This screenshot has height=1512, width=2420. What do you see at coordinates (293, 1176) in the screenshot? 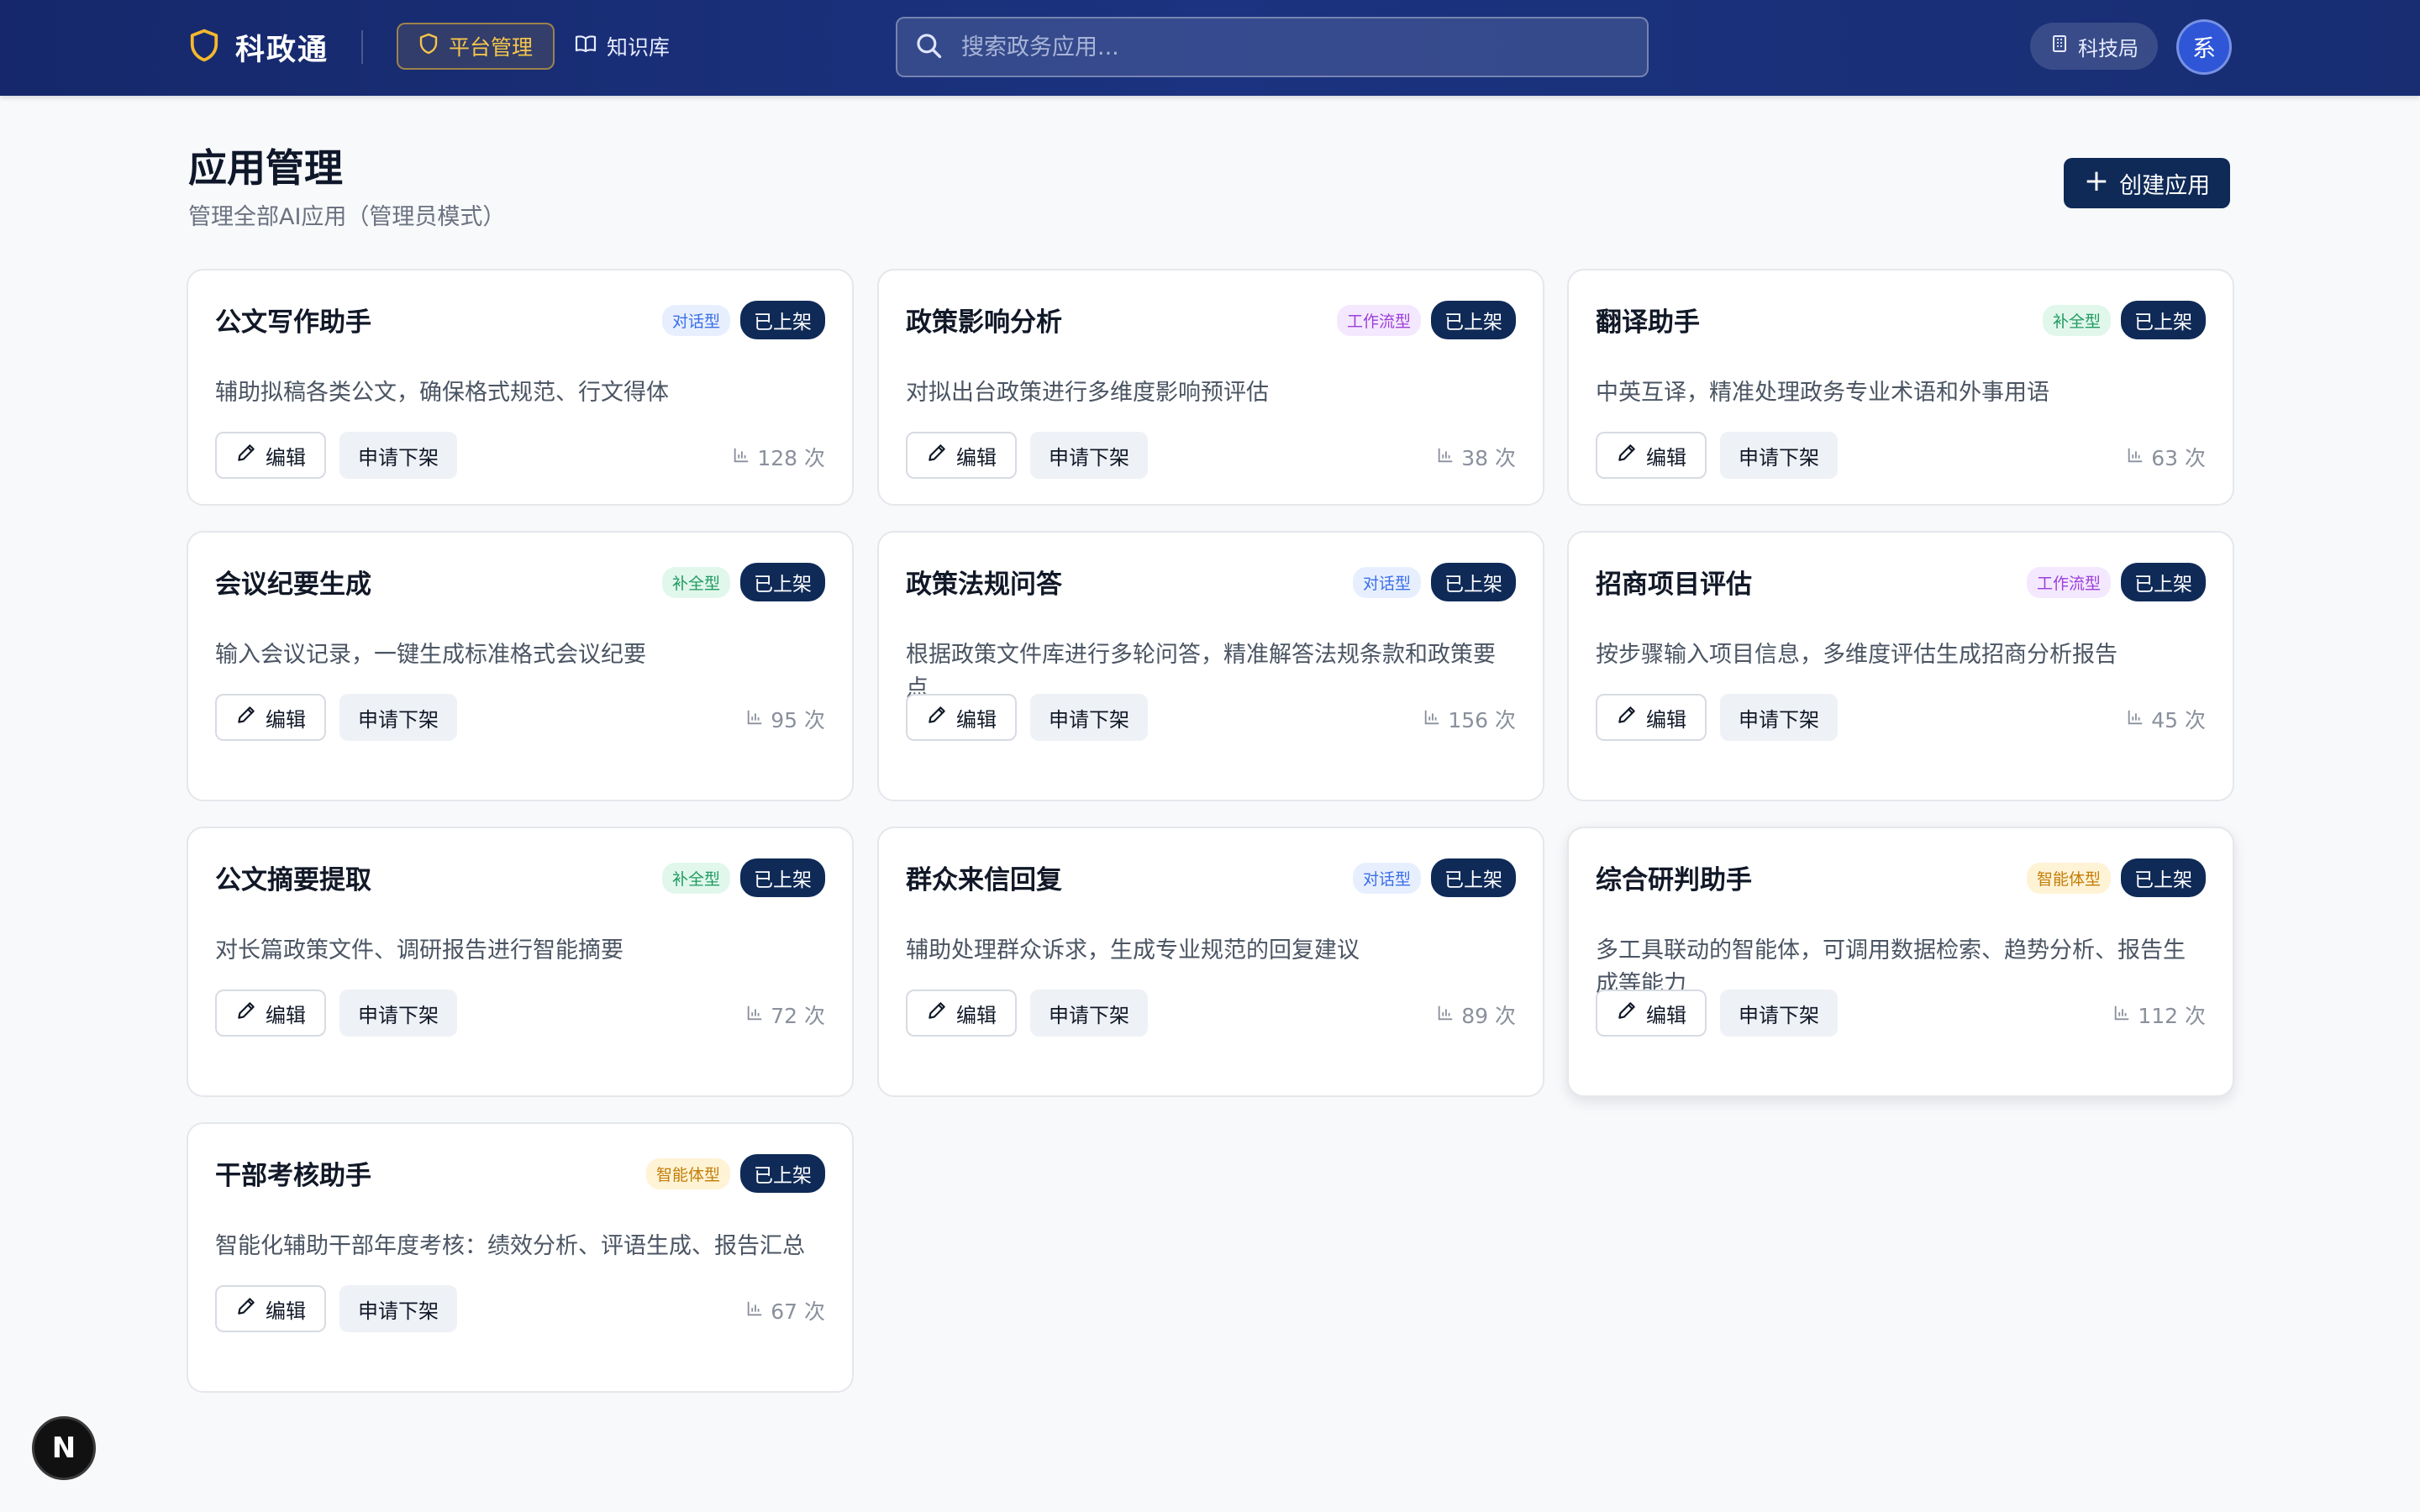
I see `app-title: 干部考核助手` at bounding box center [293, 1176].